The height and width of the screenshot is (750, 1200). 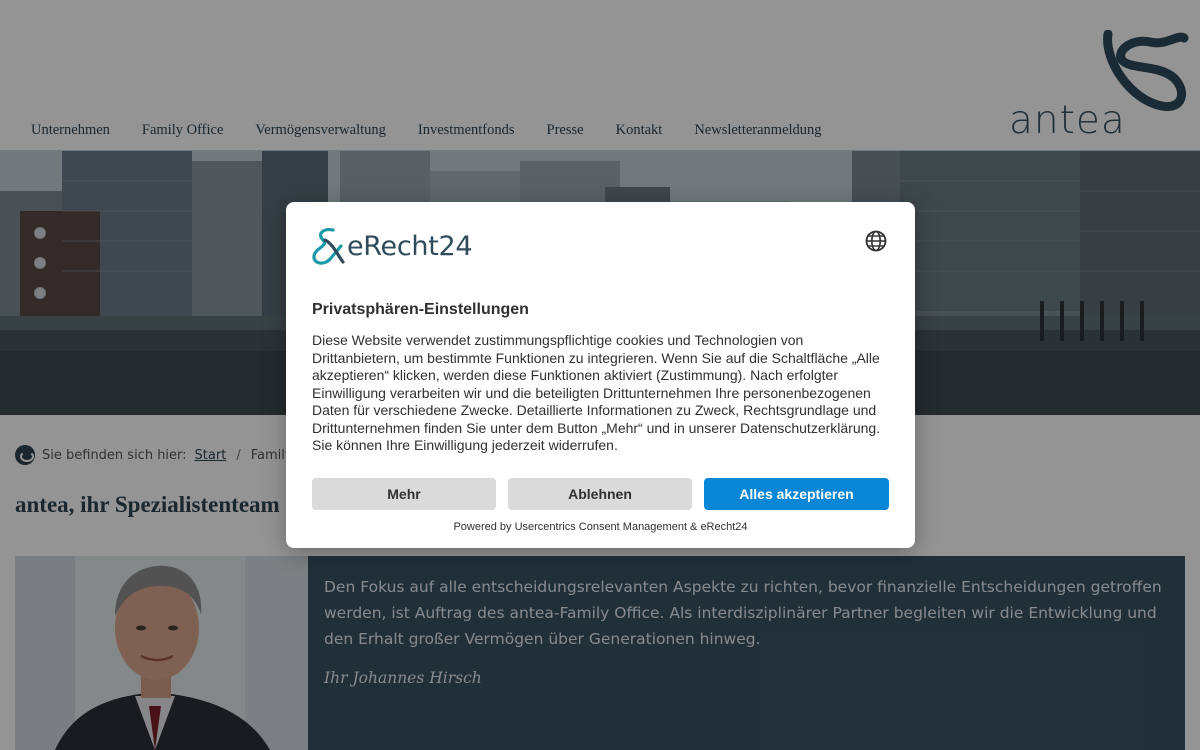 What do you see at coordinates (876, 241) in the screenshot?
I see `globe-icon` at bounding box center [876, 241].